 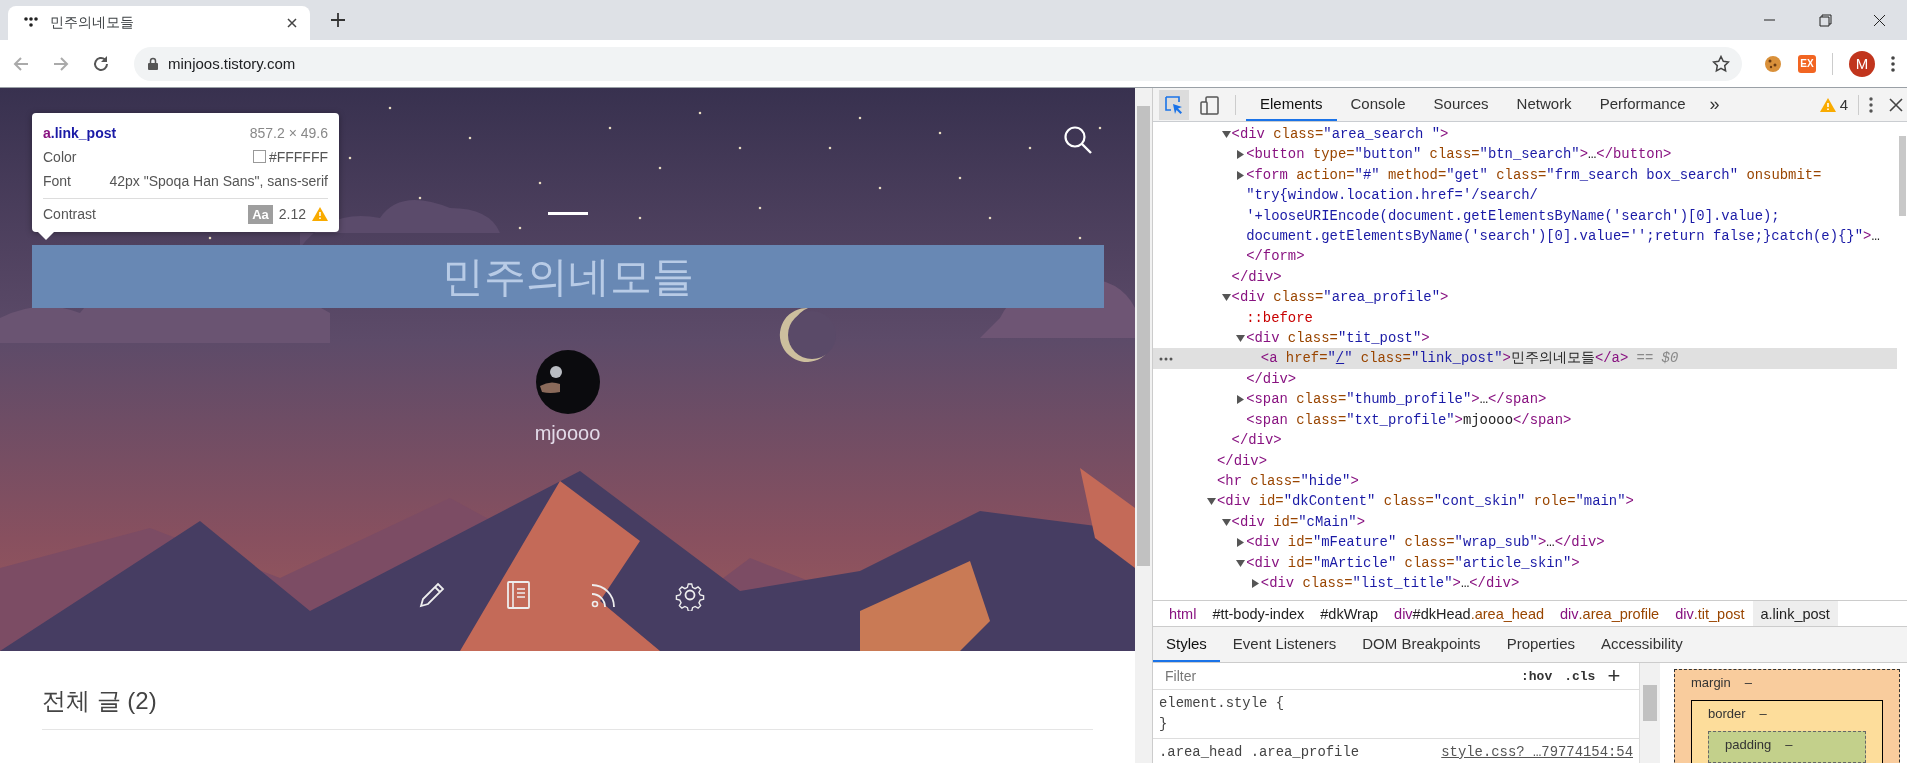 What do you see at coordinates (1610, 613) in the screenshot?
I see `breadcrumb: div.area_profile` at bounding box center [1610, 613].